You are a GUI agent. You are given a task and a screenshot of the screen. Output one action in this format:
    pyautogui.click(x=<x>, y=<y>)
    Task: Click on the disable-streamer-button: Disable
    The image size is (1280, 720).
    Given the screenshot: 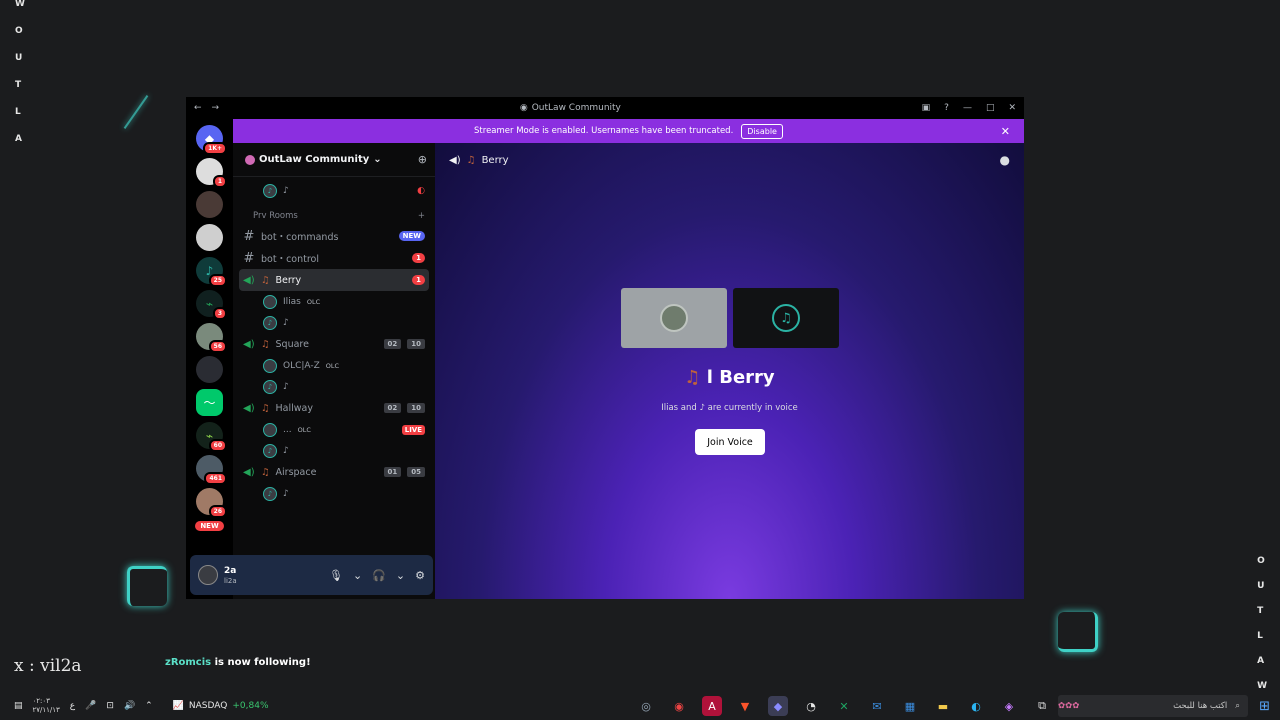 What is the action you would take?
    pyautogui.click(x=762, y=131)
    